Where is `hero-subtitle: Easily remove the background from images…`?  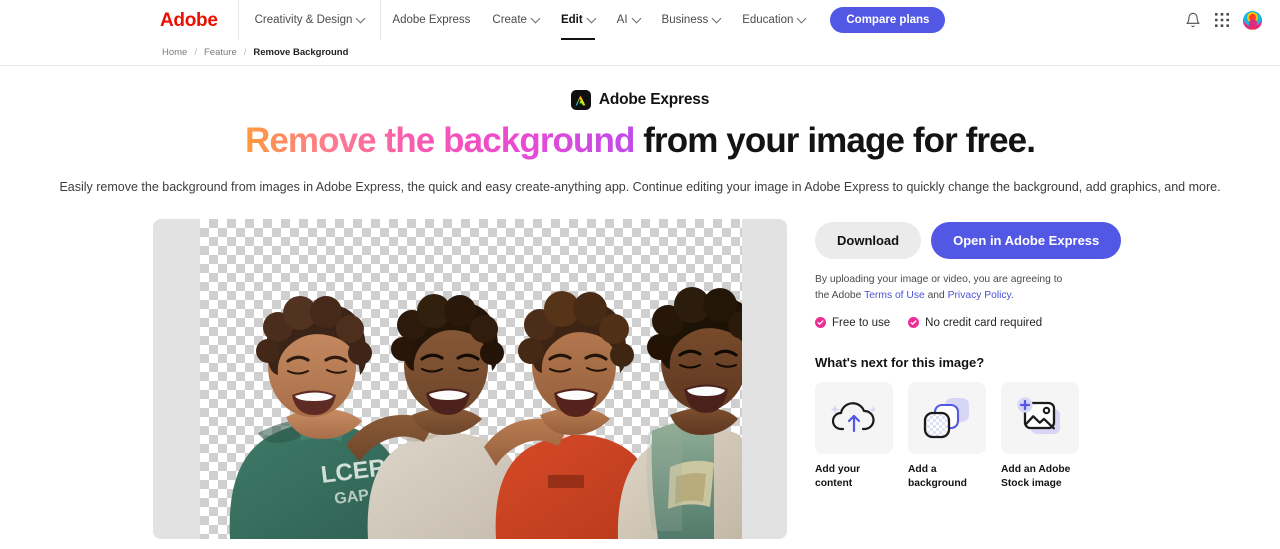 hero-subtitle: Easily remove the background from images… is located at coordinates (640, 187).